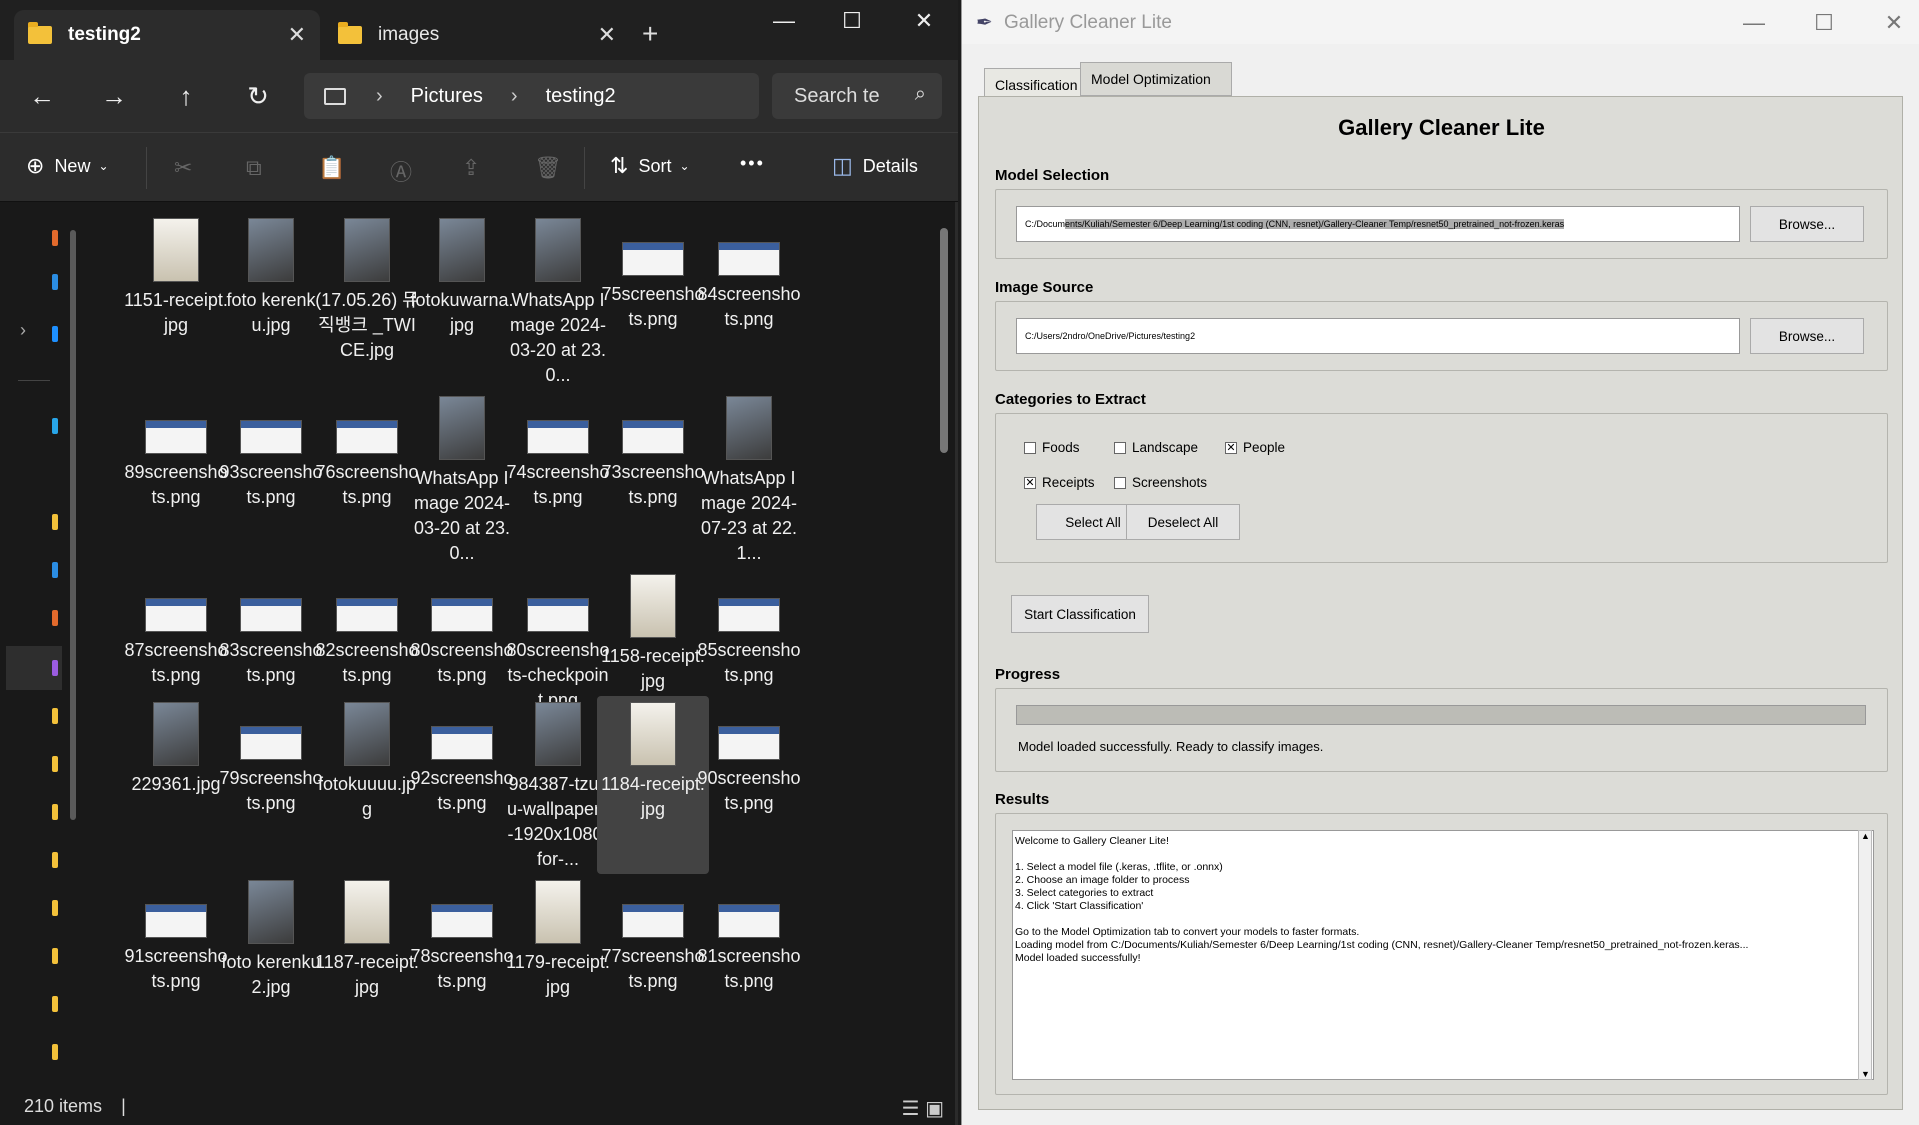 The image size is (1919, 1125). I want to click on more-options-button: •••, so click(752, 163).